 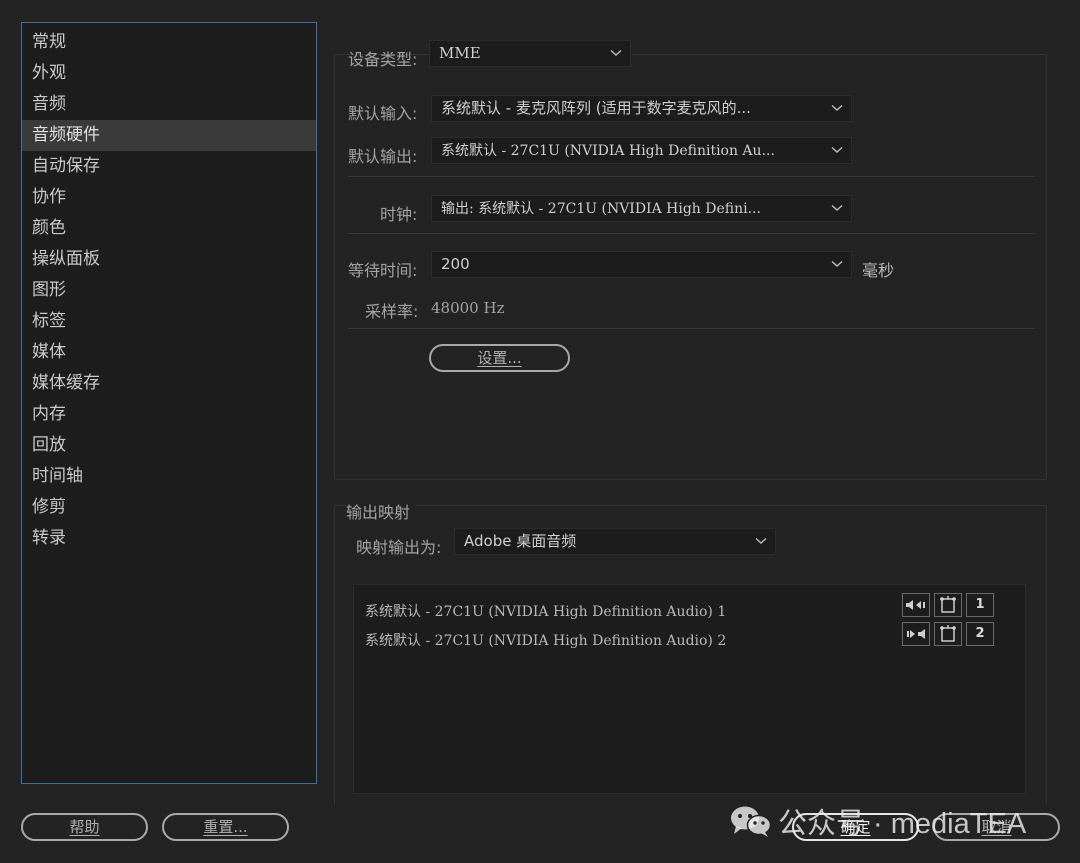 I want to click on device-type-dropdown: MME, so click(x=530, y=53).